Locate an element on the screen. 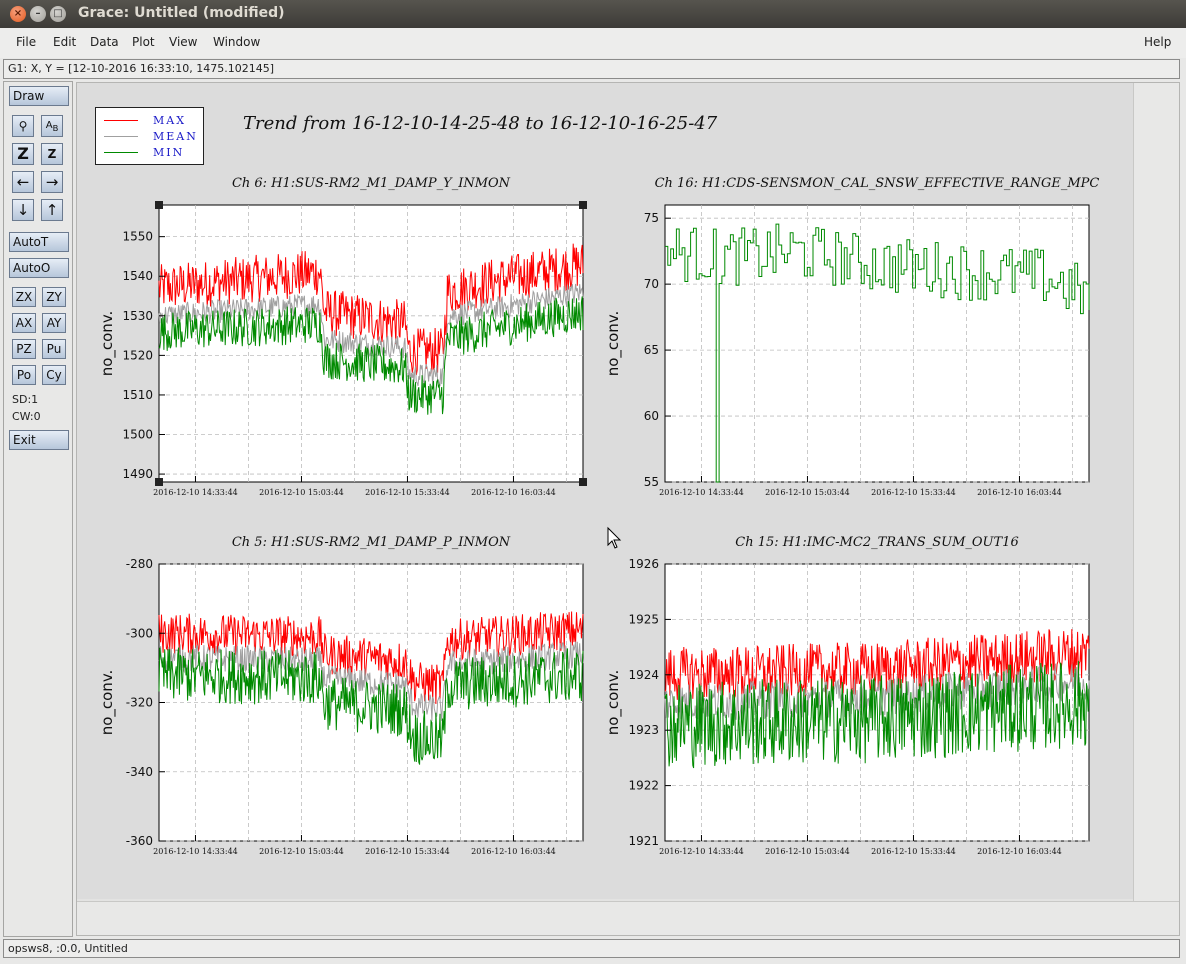 This screenshot has width=1186, height=964. y-tick-label: 1530 is located at coordinates (137, 316).